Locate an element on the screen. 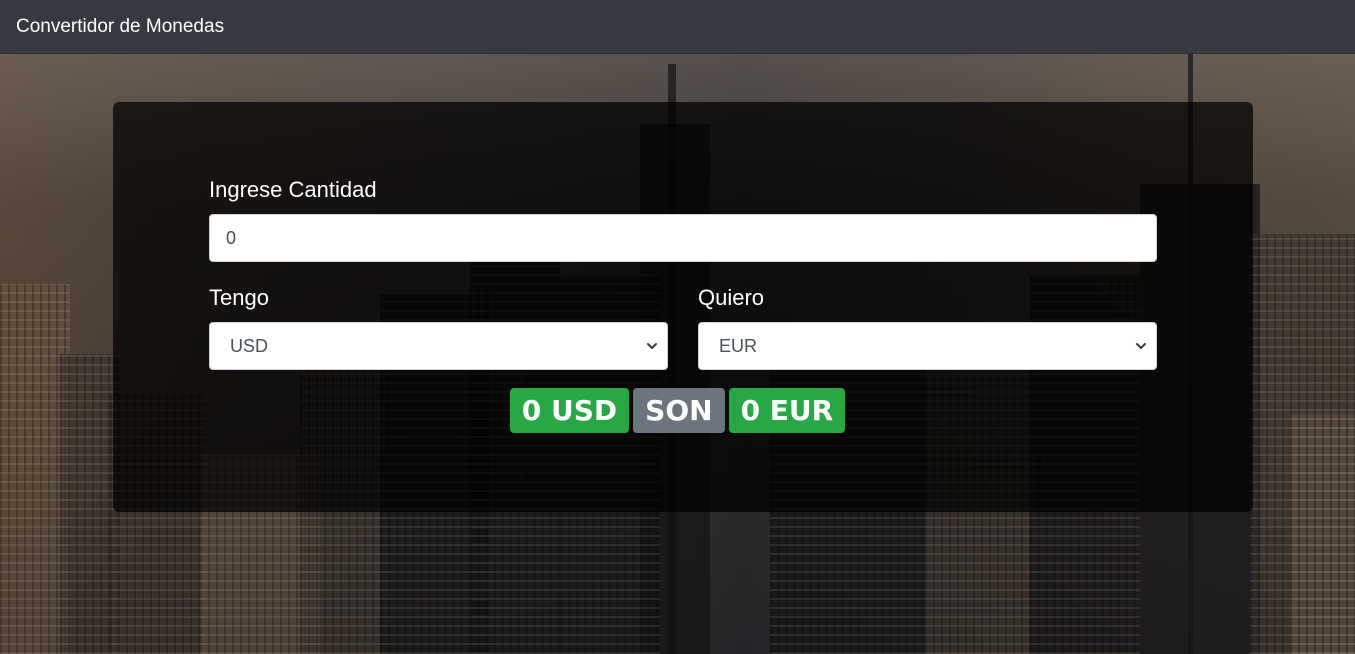 The image size is (1355, 654). navbar: Convertidor de Monedas is located at coordinates (677, 27).